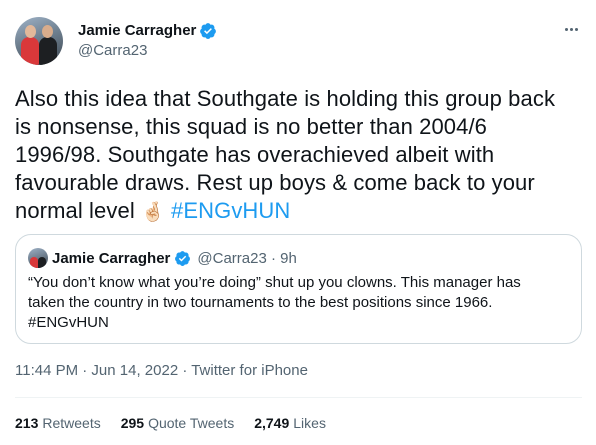 Image resolution: width=596 pixels, height=445 pixels. Describe the element at coordinates (147, 50) in the screenshot. I see `author-handle: @Carra23` at that location.